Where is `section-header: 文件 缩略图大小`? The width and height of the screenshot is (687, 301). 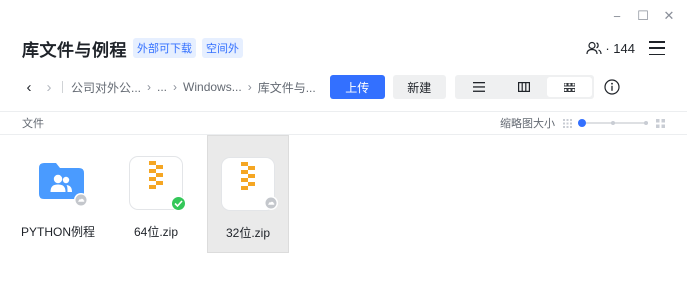
section-header: 文件 缩略图大小 is located at coordinates (343, 123).